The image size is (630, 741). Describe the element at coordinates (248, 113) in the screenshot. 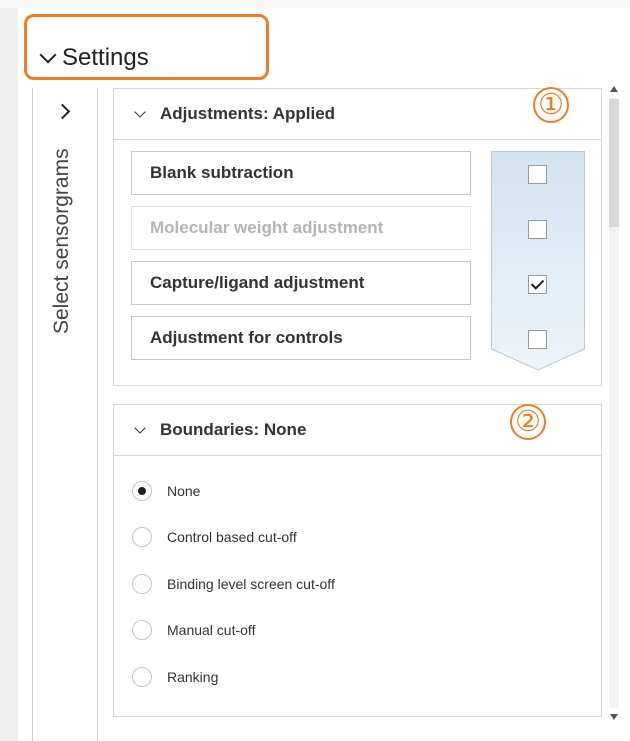

I see `adjustments-title: Adjustments: Applied` at that location.